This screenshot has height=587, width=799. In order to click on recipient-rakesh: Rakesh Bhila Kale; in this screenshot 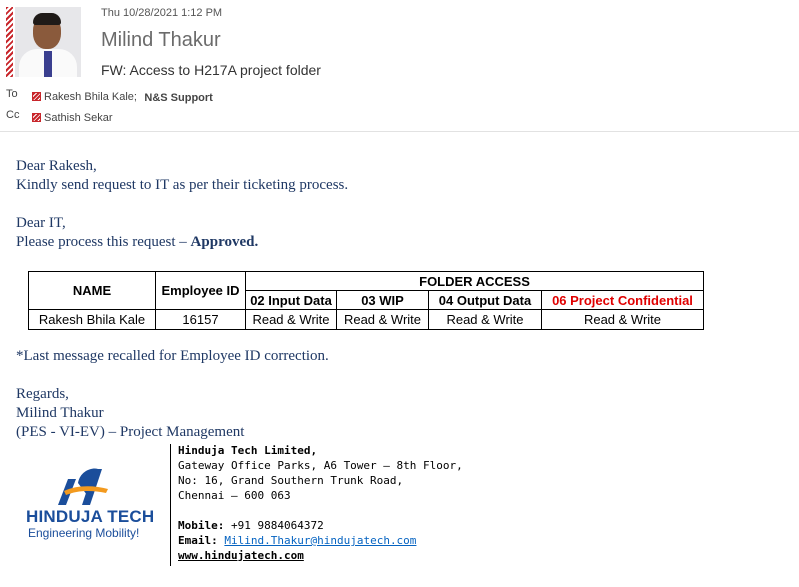, I will do `click(84, 97)`.